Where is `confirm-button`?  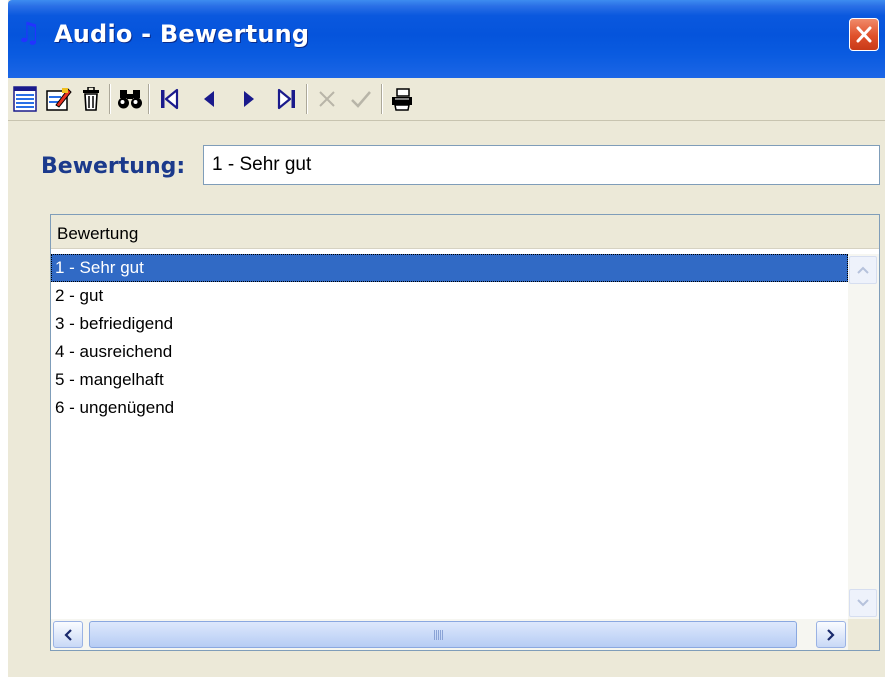 confirm-button is located at coordinates (361, 99).